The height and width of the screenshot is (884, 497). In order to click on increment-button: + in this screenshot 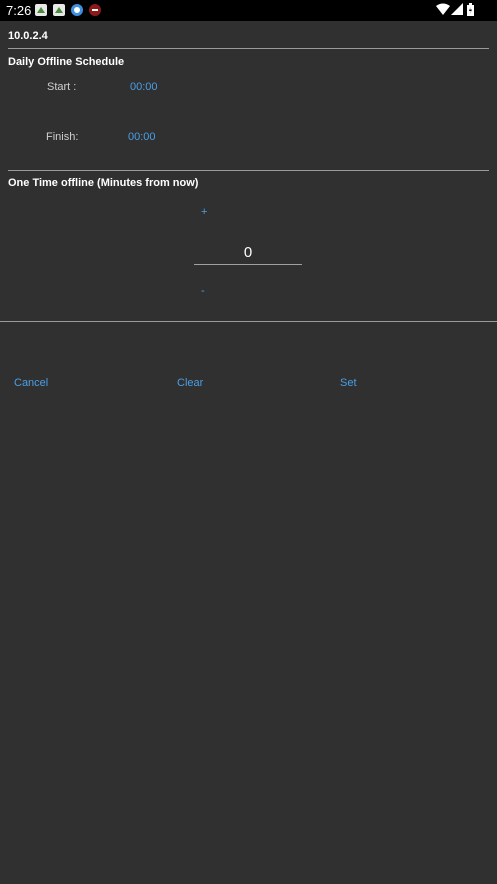, I will do `click(204, 212)`.